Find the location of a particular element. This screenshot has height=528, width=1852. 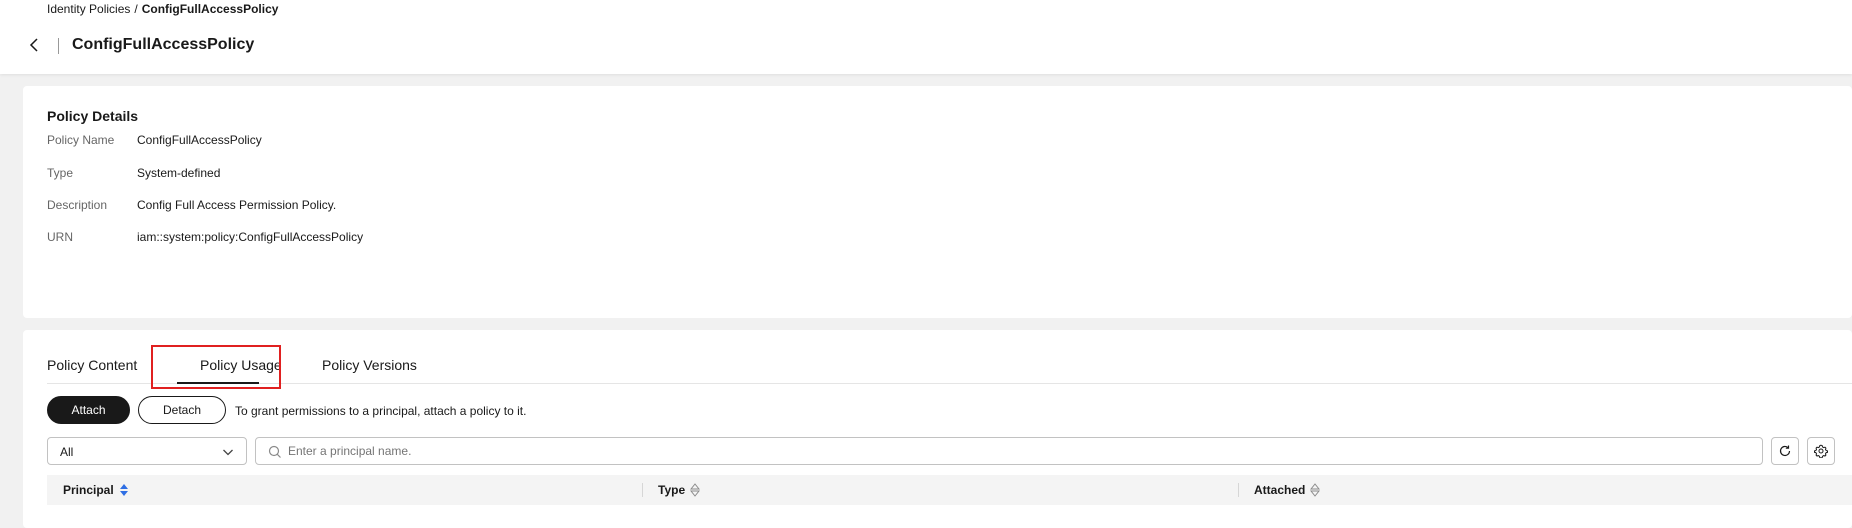

column-header-label: Principal is located at coordinates (88, 490).